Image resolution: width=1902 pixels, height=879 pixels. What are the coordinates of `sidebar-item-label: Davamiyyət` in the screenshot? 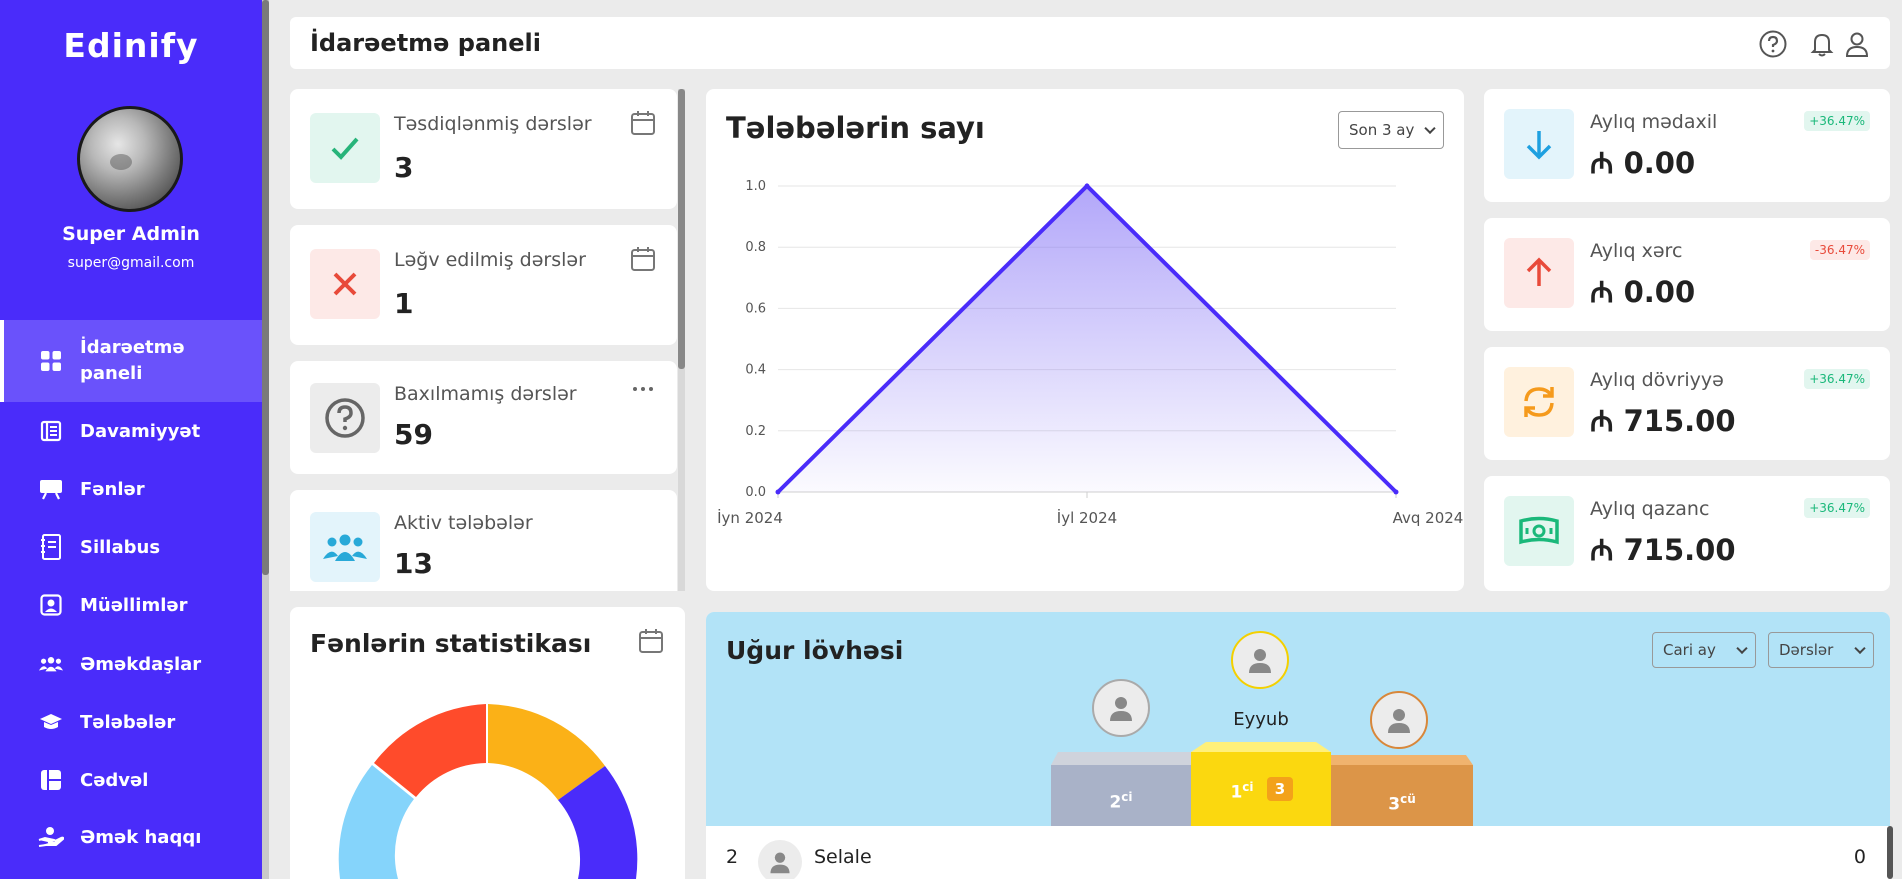 It's located at (140, 431).